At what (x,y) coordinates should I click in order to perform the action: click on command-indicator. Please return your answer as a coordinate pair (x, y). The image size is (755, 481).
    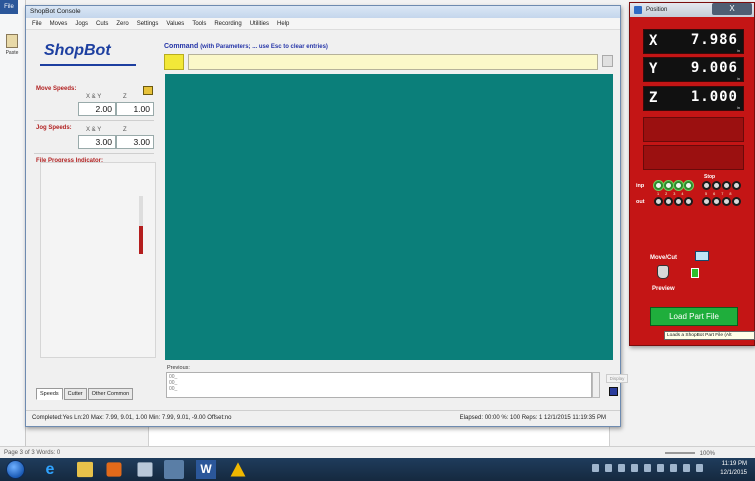
    Looking at the image, I should click on (174, 62).